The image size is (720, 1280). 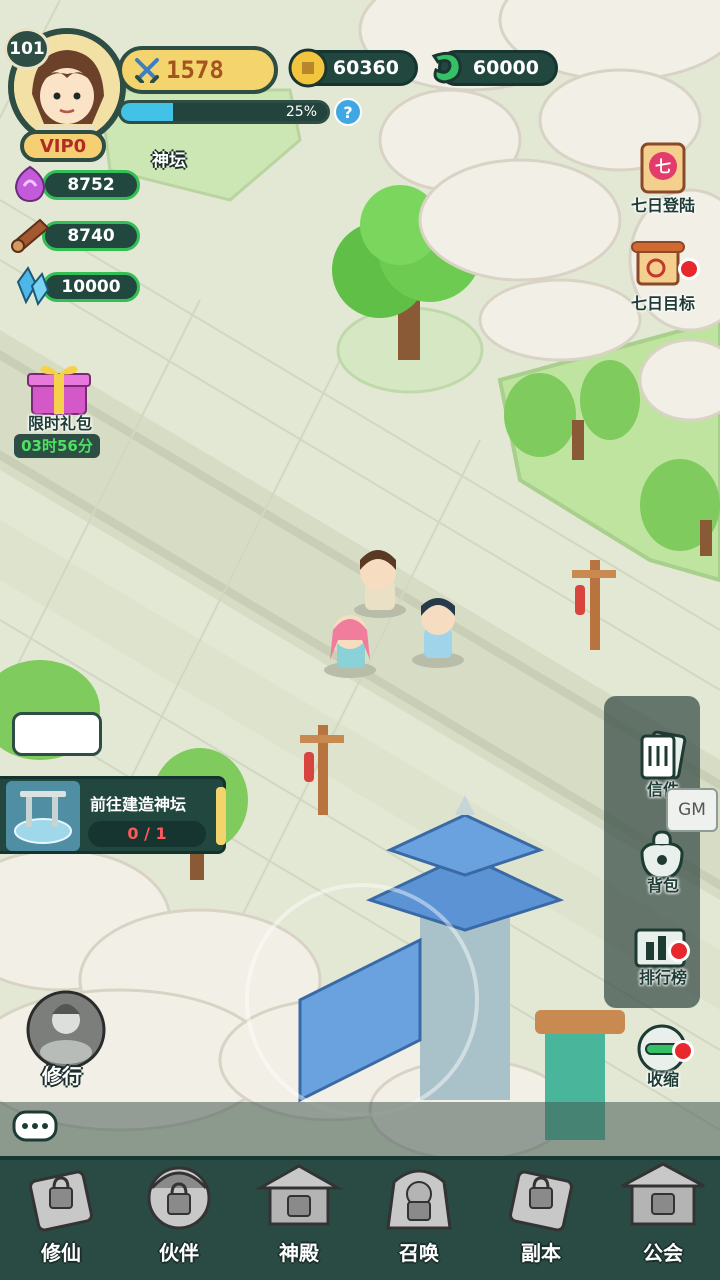 I want to click on seven-day-login-icon: 七, so click(x=663, y=168).